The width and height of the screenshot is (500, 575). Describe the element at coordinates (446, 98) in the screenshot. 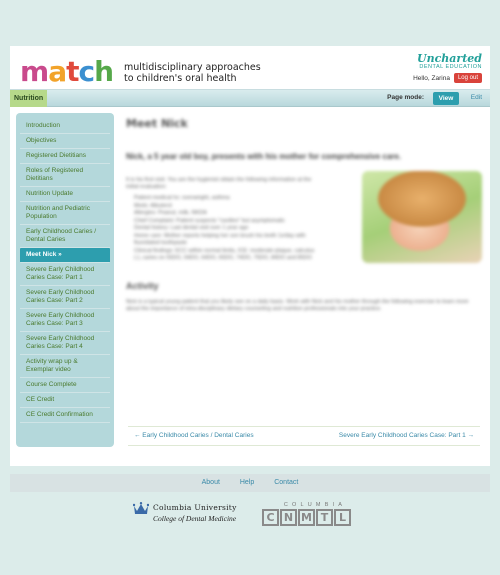

I see `view-mode-button: View` at that location.